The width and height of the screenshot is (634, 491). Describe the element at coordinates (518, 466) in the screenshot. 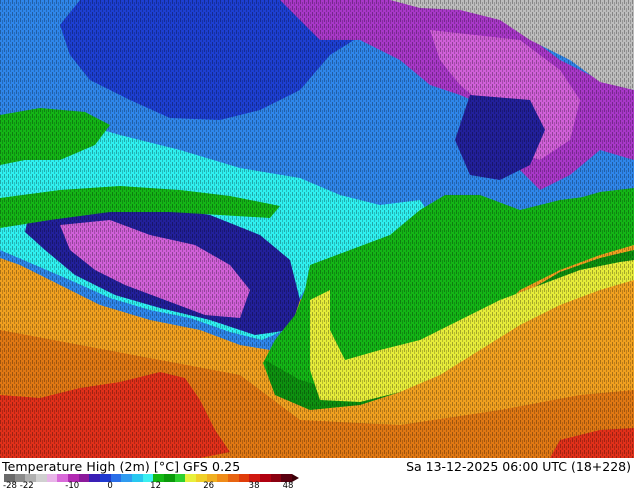

I see `valid-time-label: Sa 13-12-2025 06:00 UTC (18+228)` at that location.